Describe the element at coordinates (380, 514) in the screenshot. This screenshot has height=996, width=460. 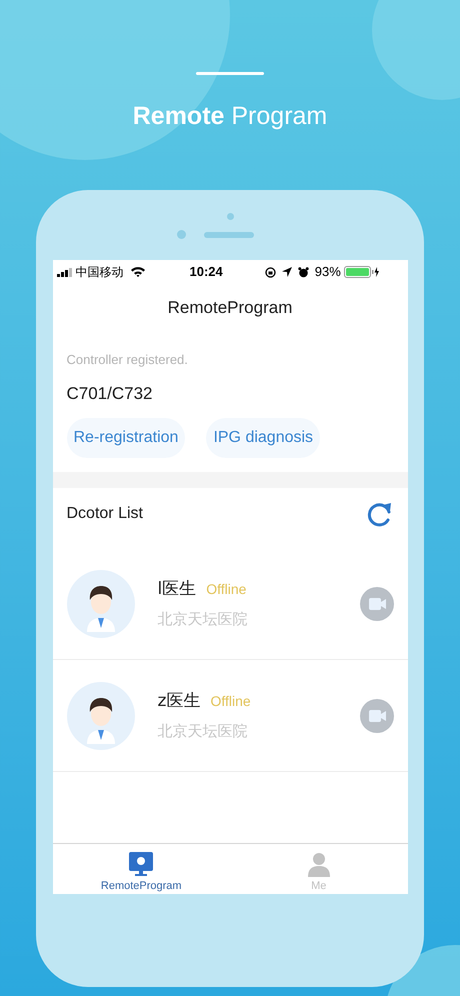
I see `refresh-icon` at that location.